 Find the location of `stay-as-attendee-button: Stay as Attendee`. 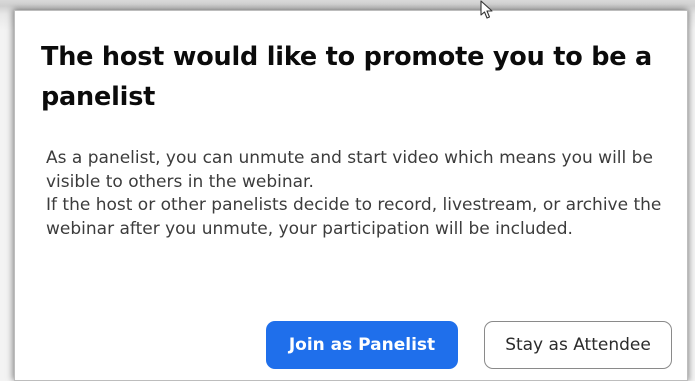

stay-as-attendee-button: Stay as Attendee is located at coordinates (578, 345).